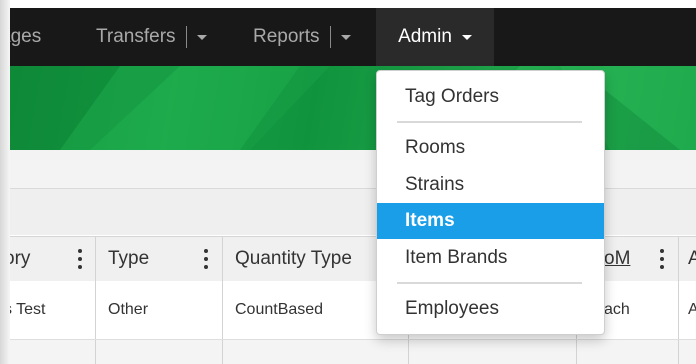 The image size is (696, 364). I want to click on cell-text: A, so click(692, 309).